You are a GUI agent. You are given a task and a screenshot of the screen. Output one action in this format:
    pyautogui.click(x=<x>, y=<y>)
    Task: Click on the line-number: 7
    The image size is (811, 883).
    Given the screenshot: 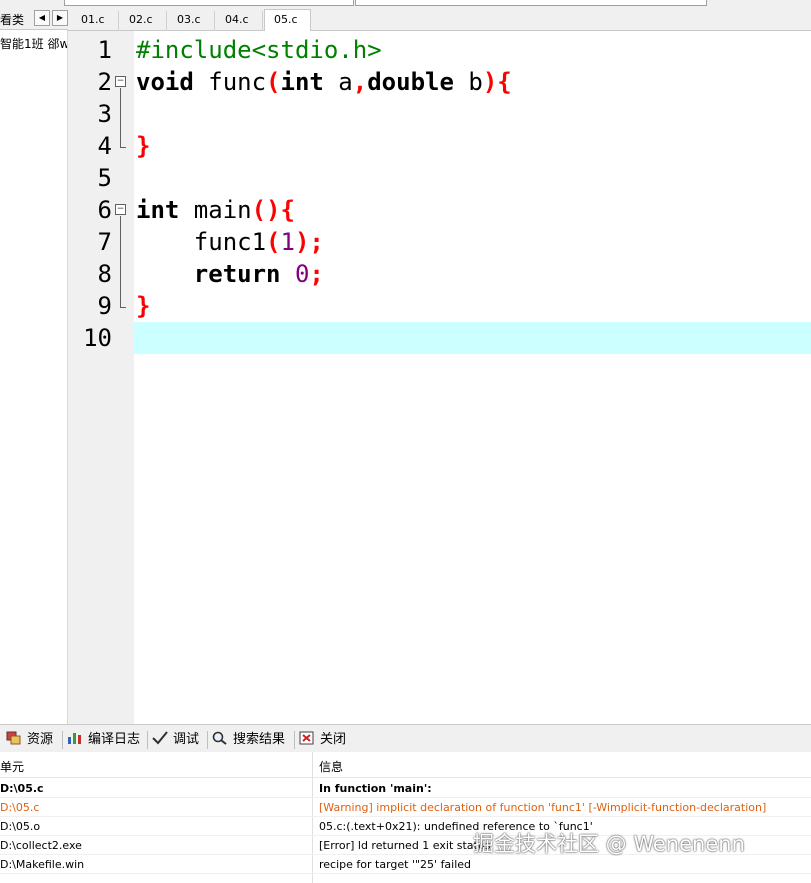 What is the action you would take?
    pyautogui.click(x=104, y=242)
    